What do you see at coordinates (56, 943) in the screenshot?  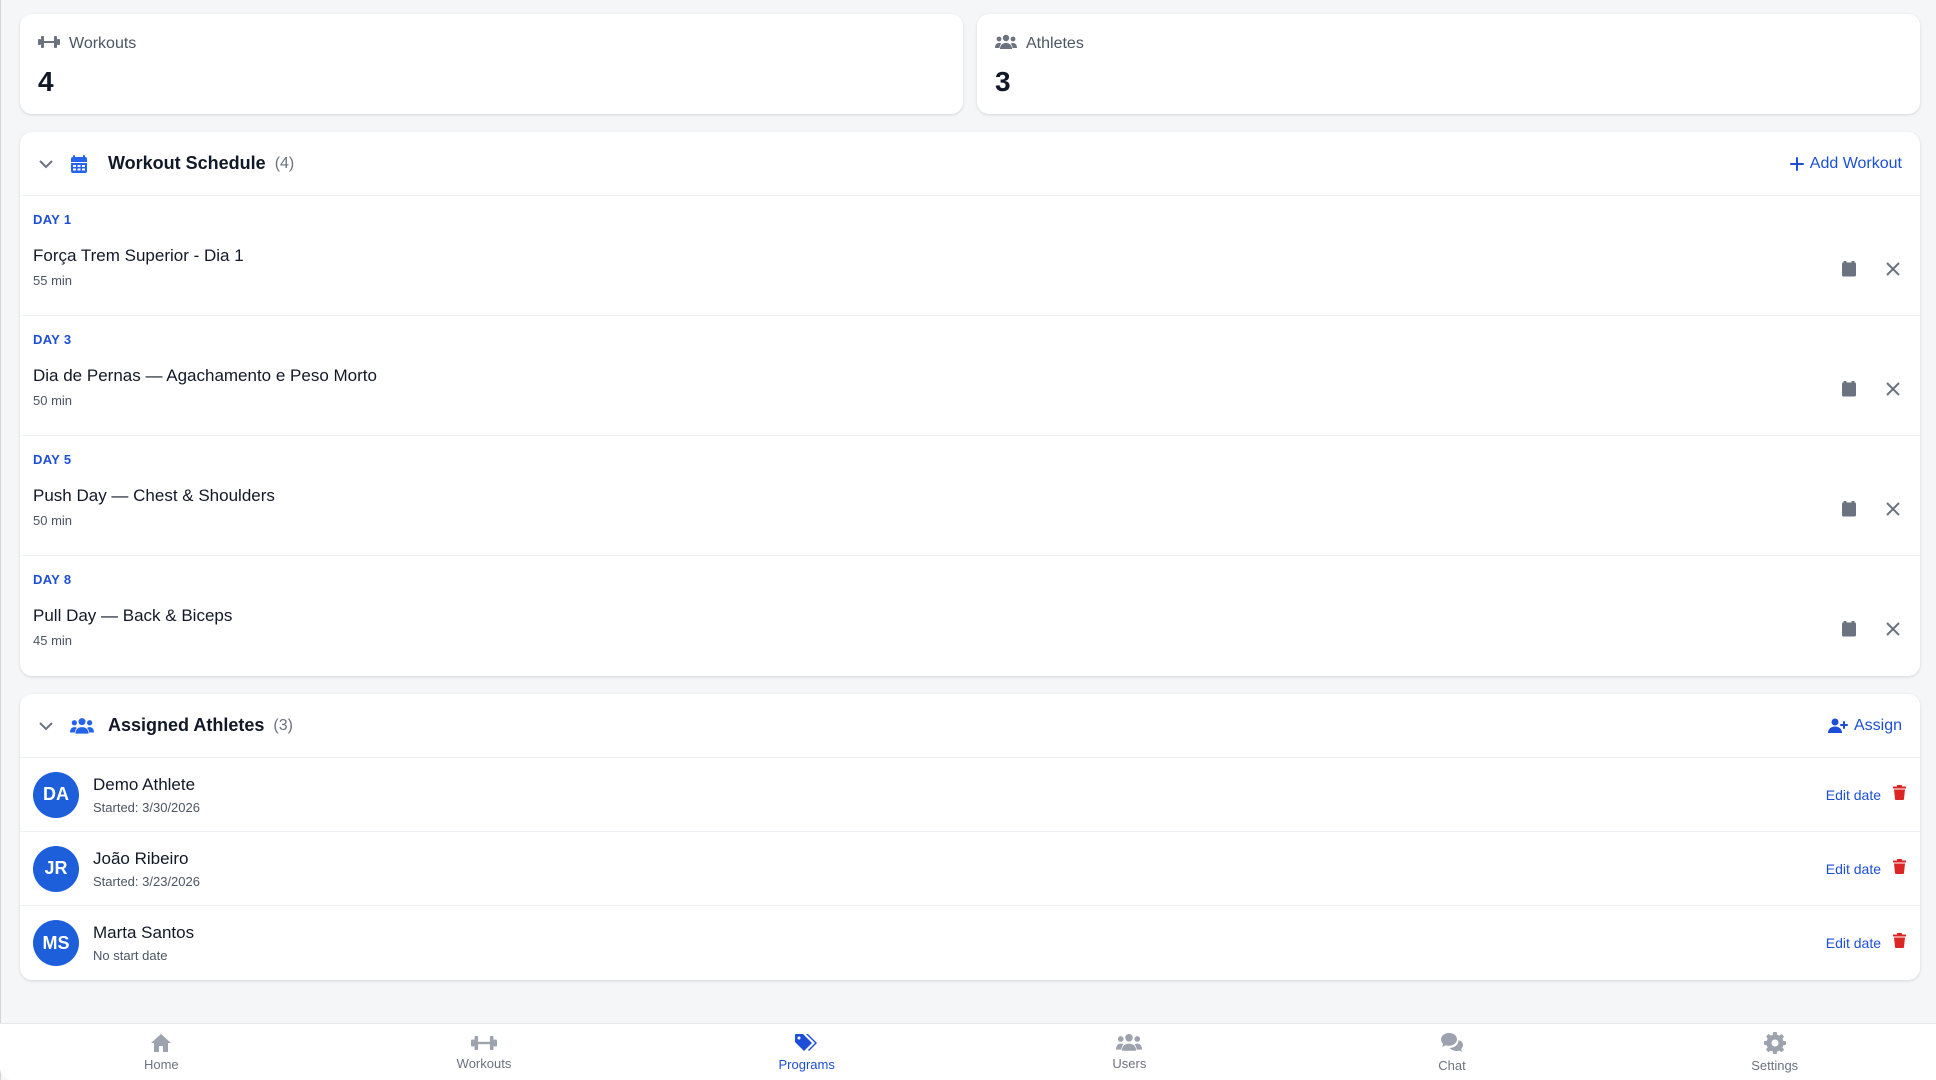 I see `avatar: MS` at bounding box center [56, 943].